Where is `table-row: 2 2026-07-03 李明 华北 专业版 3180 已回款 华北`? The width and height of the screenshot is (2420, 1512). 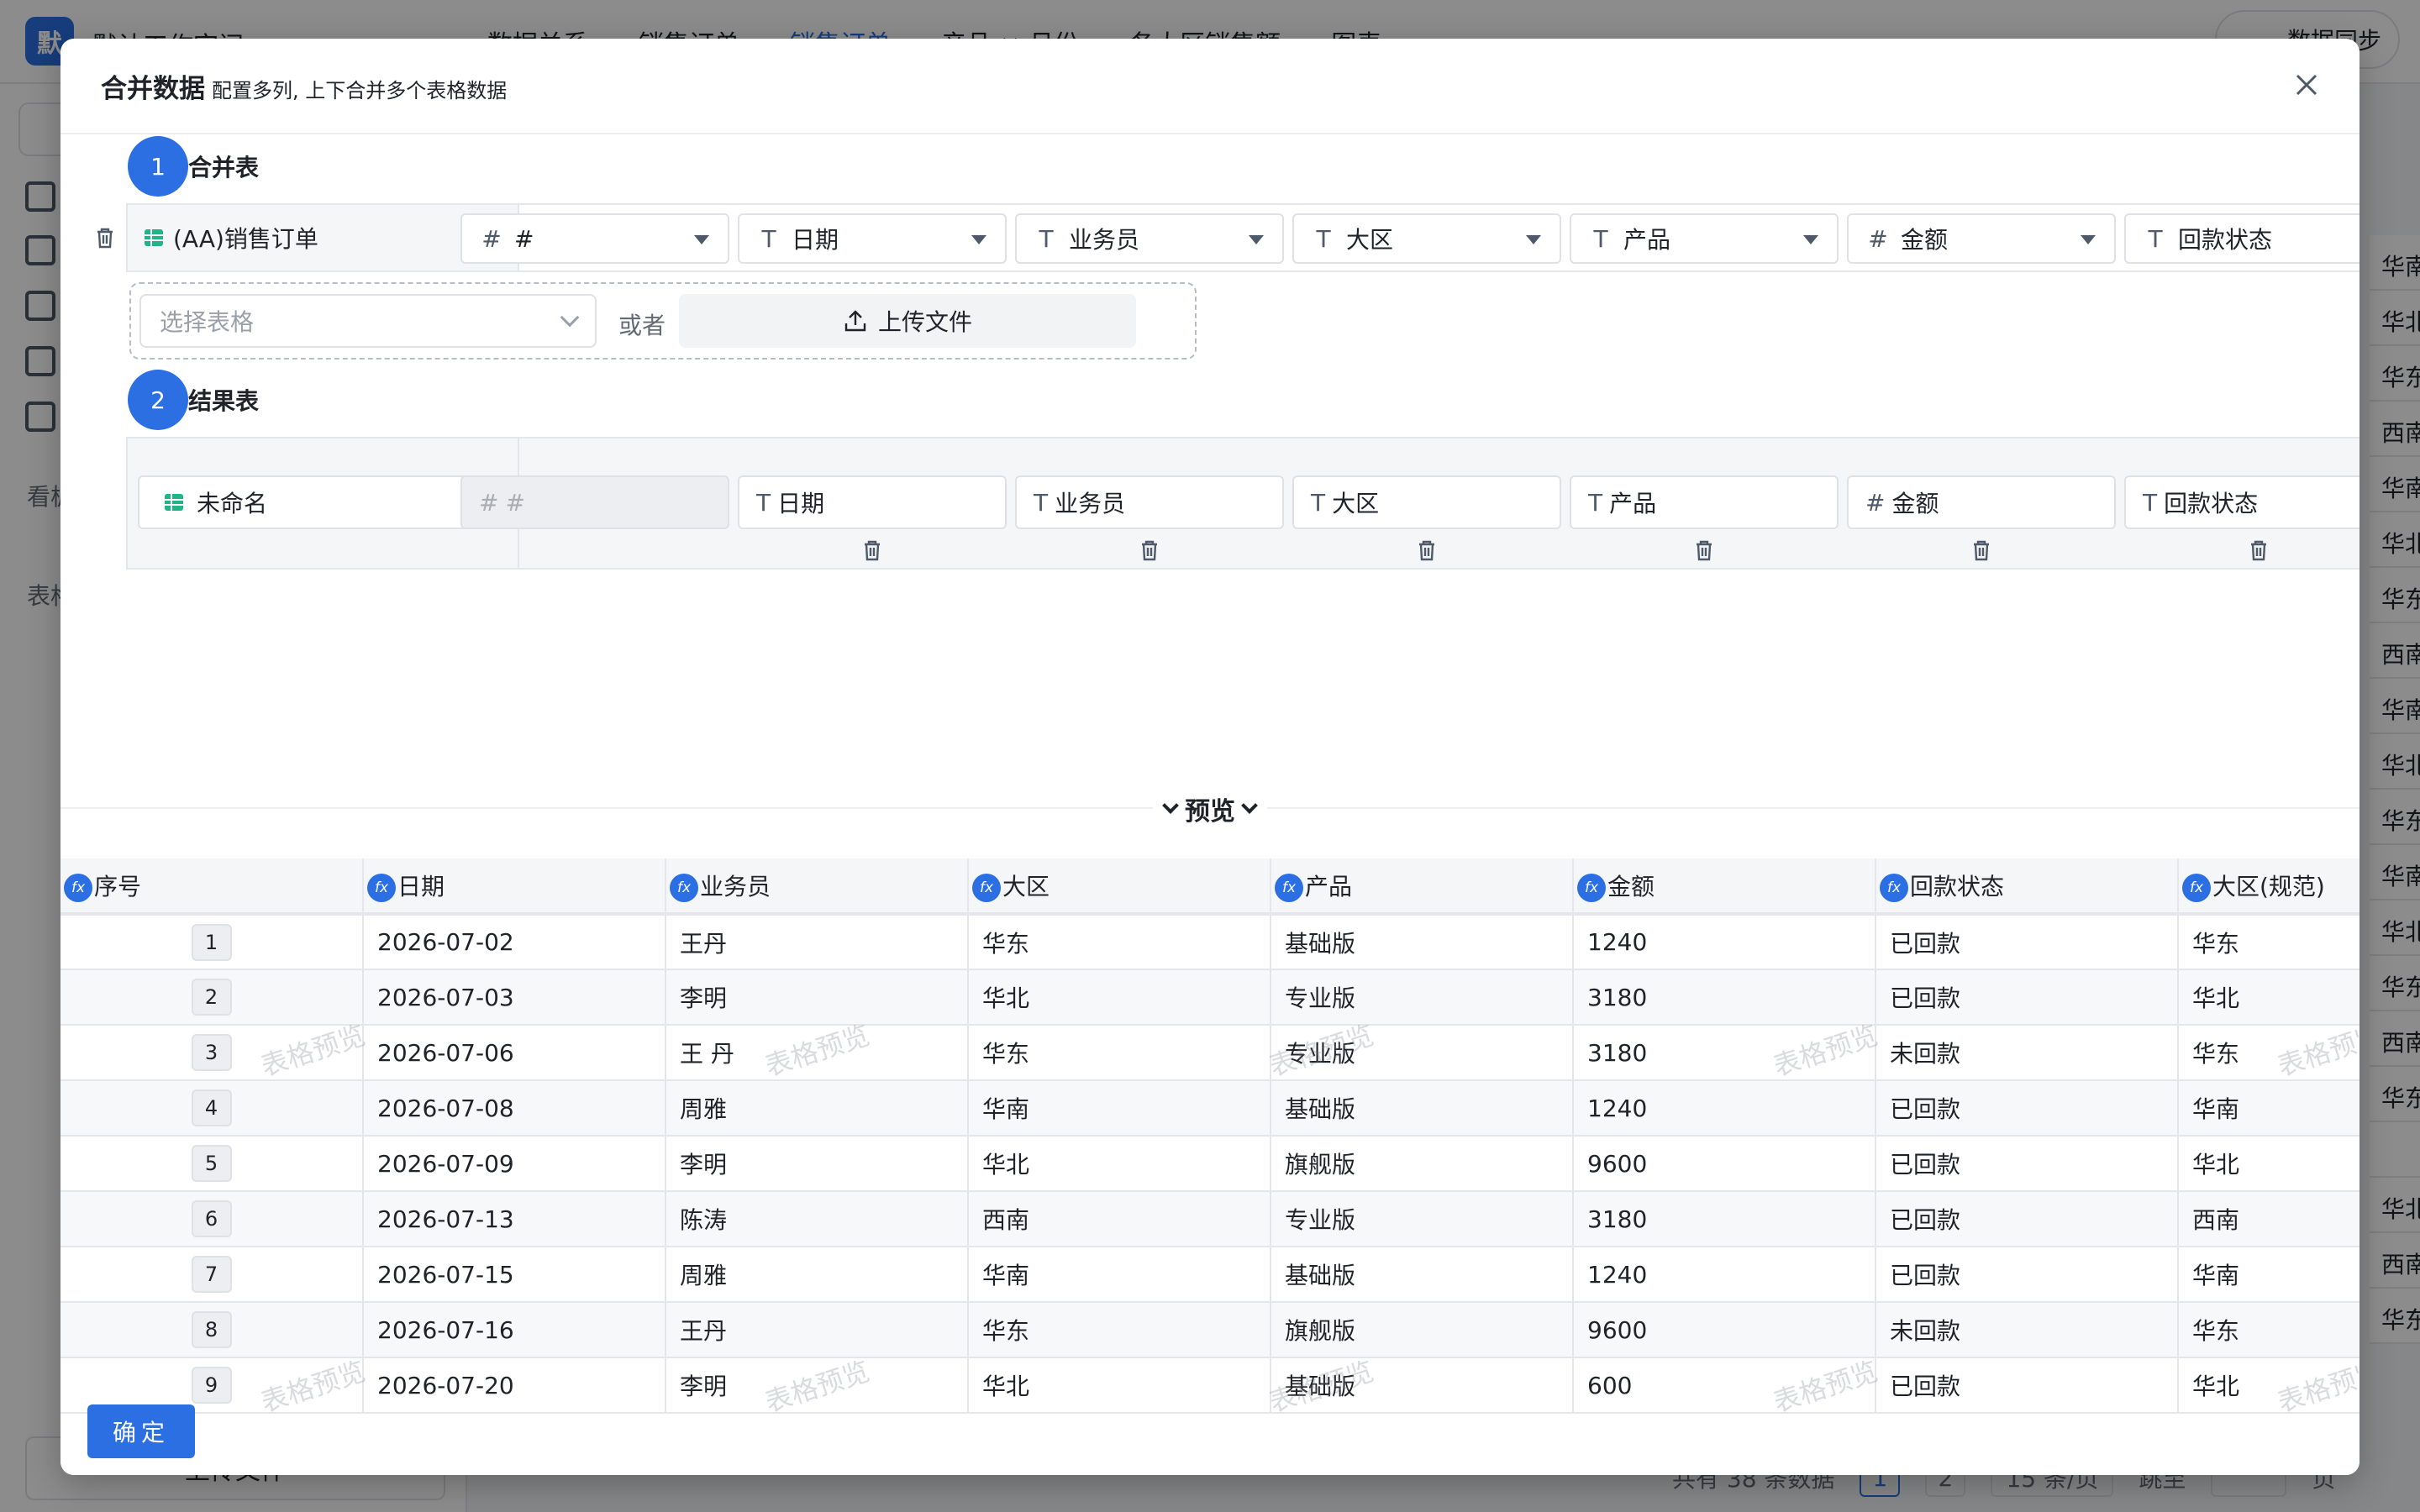 table-row: 2 2026-07-03 李明 华北 专业版 3180 已回款 华北 is located at coordinates (1210, 997).